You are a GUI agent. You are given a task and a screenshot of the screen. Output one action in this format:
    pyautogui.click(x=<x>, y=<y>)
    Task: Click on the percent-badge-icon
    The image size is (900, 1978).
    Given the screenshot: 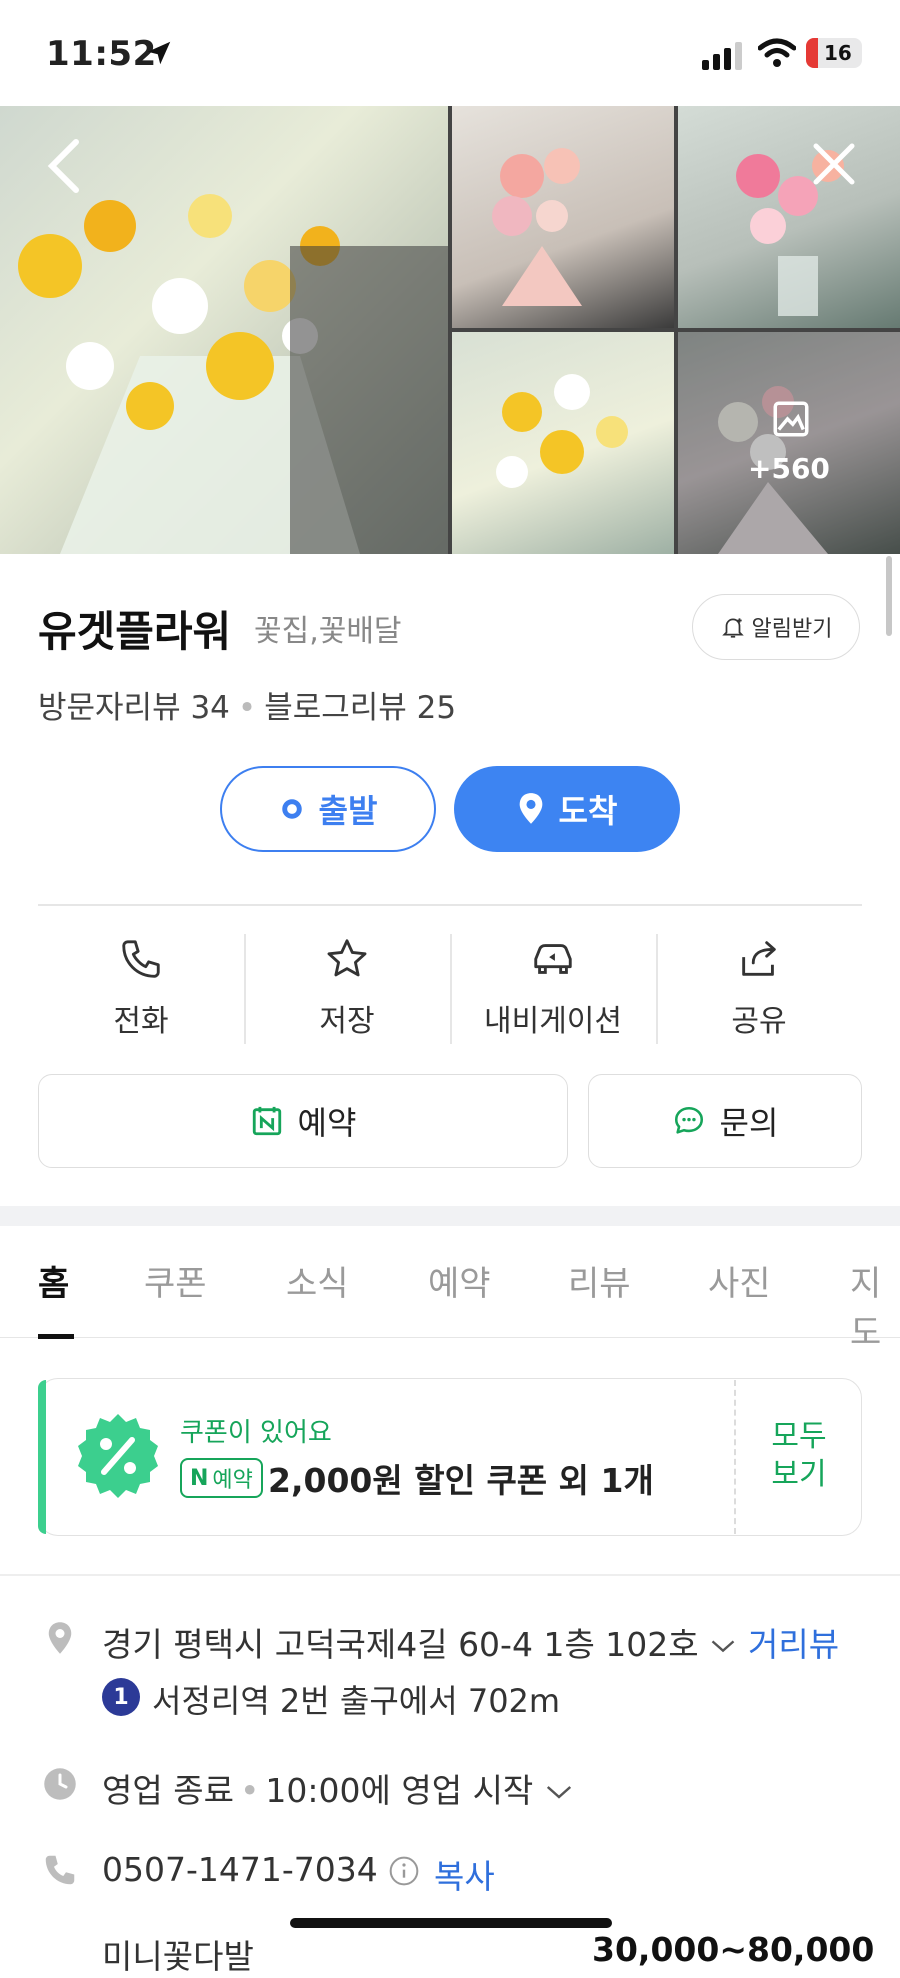 What is the action you would take?
    pyautogui.click(x=118, y=1456)
    